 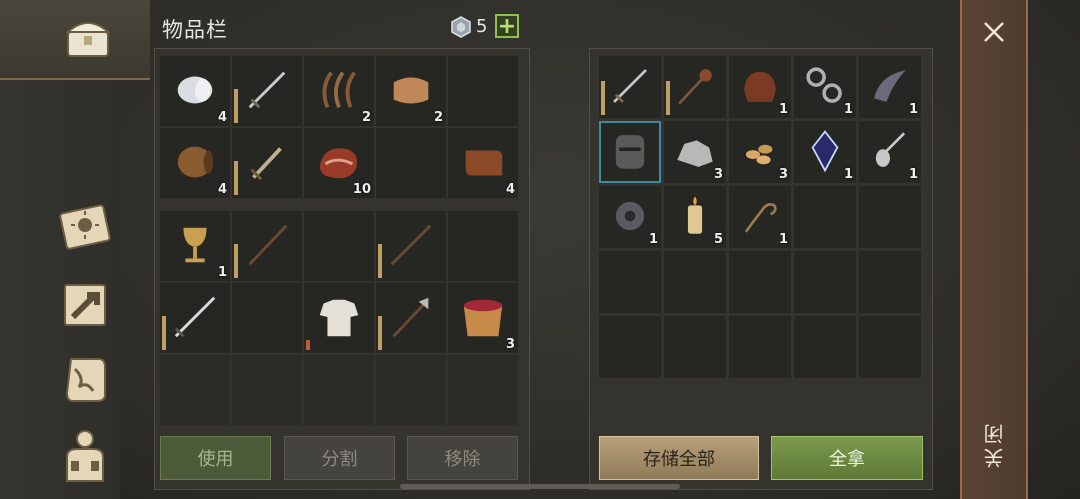 I want to click on map-icon, so click(x=85, y=305).